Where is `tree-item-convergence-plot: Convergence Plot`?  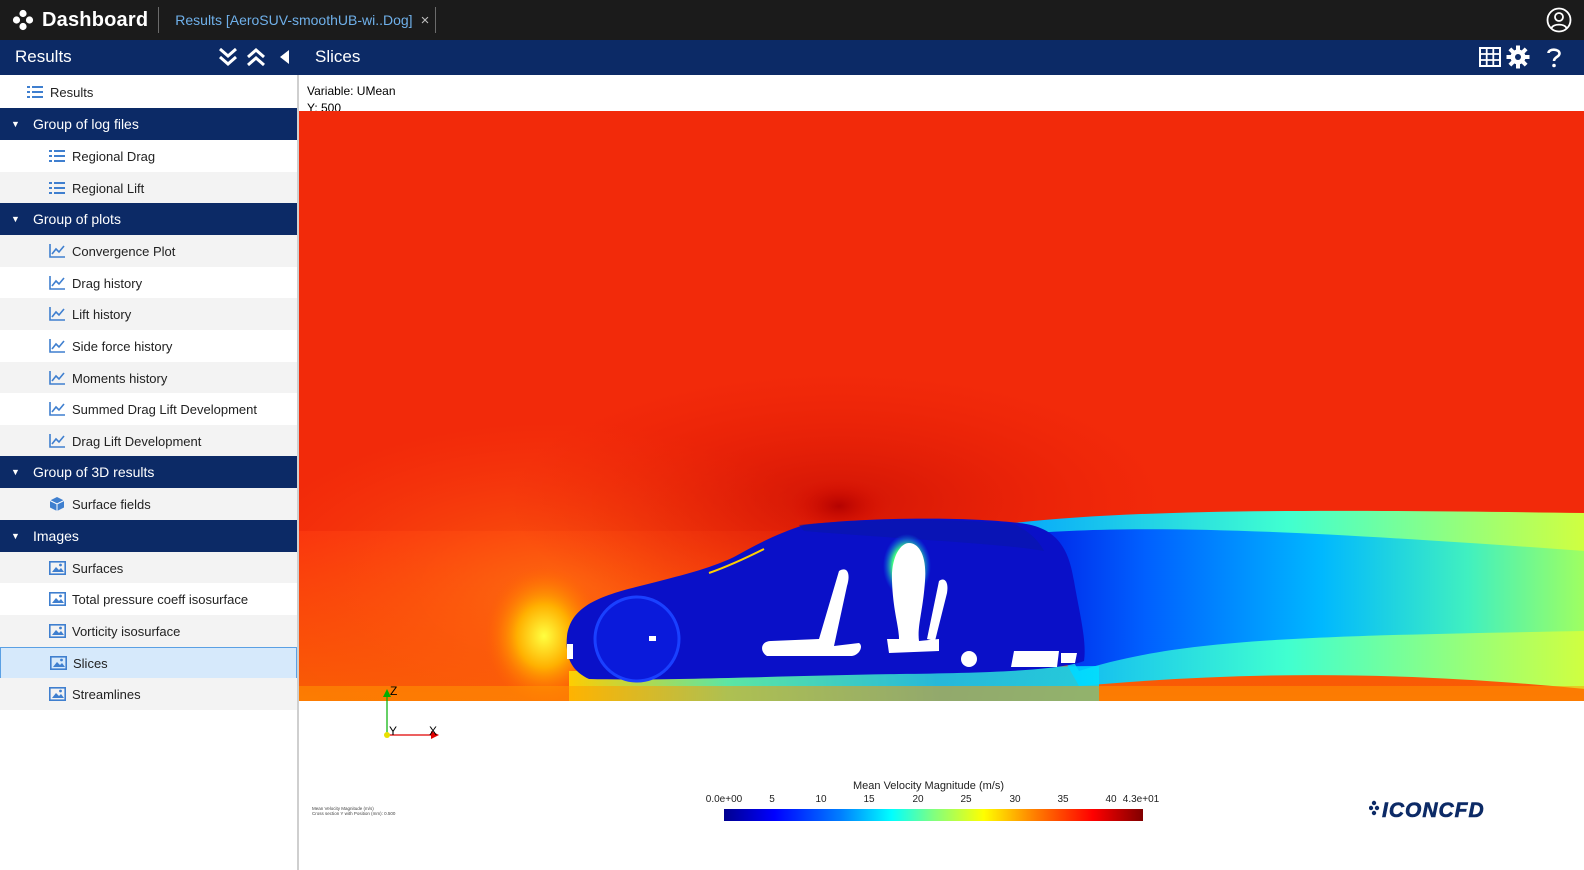 tree-item-convergence-plot: Convergence Plot is located at coordinates (148, 251).